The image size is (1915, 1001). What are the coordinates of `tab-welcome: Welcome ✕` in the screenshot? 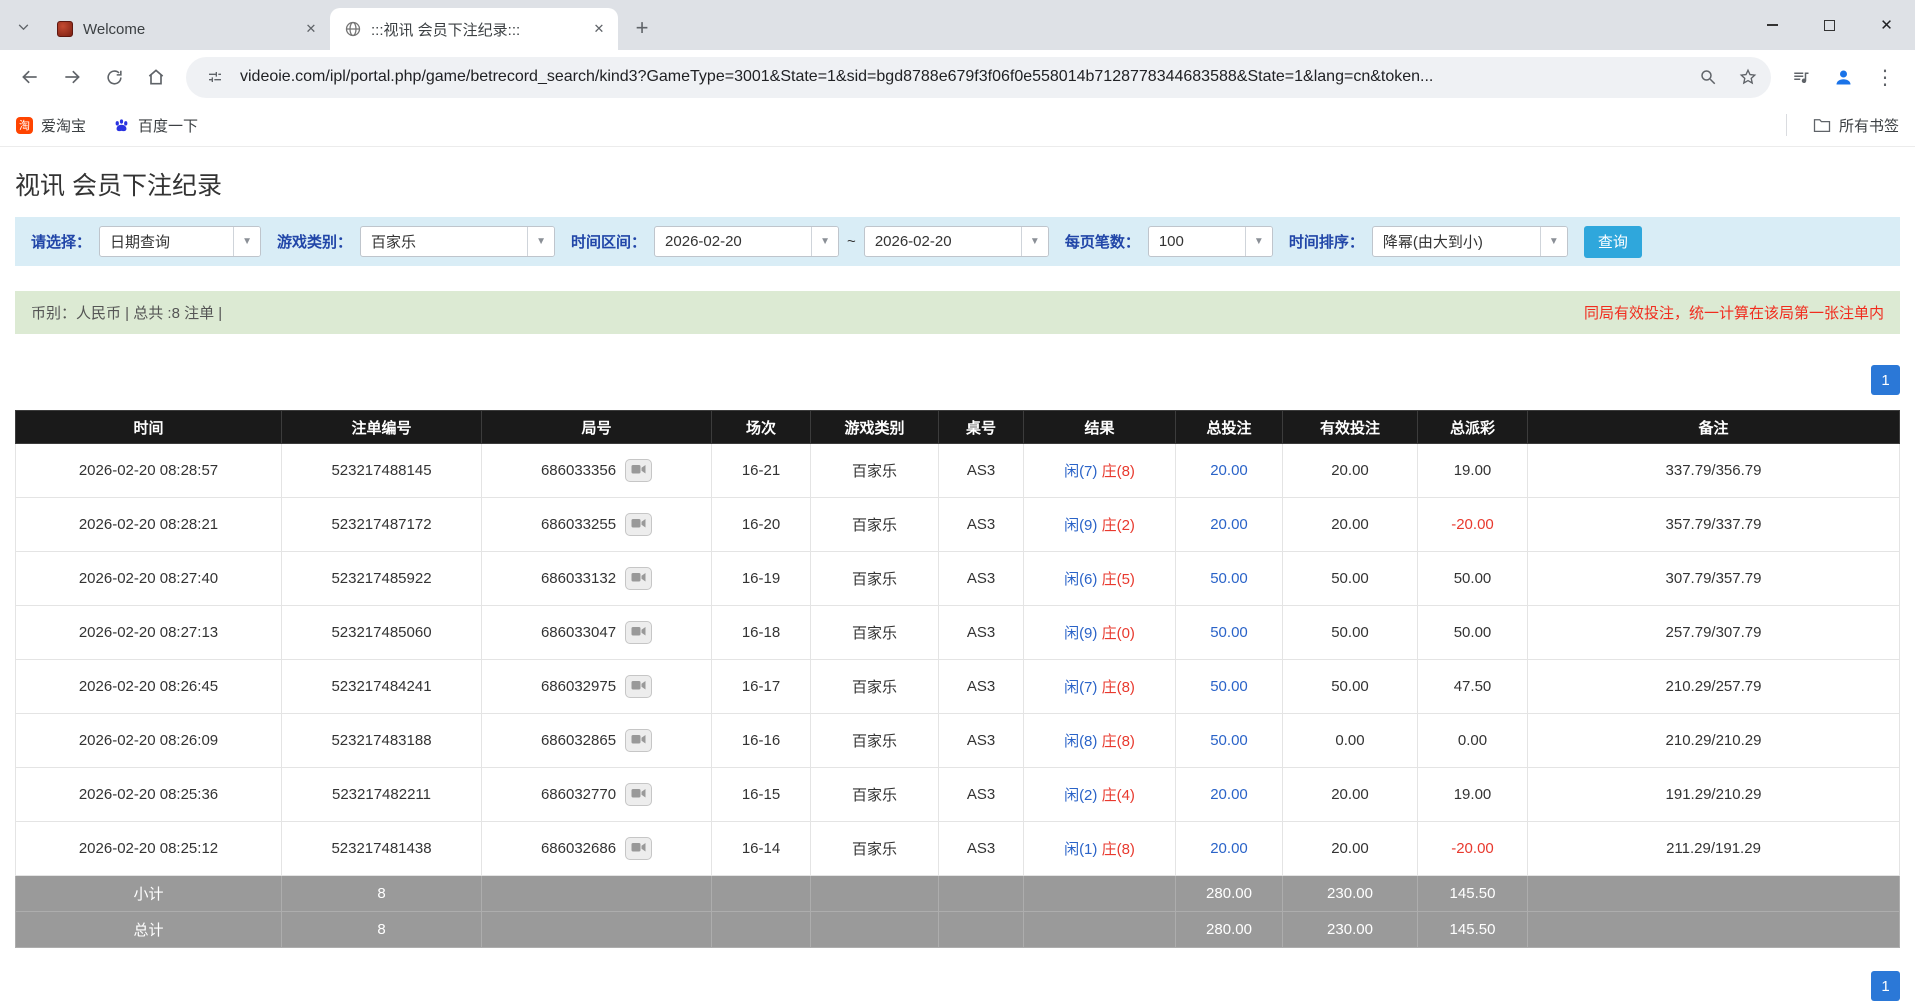 It's located at (186, 29).